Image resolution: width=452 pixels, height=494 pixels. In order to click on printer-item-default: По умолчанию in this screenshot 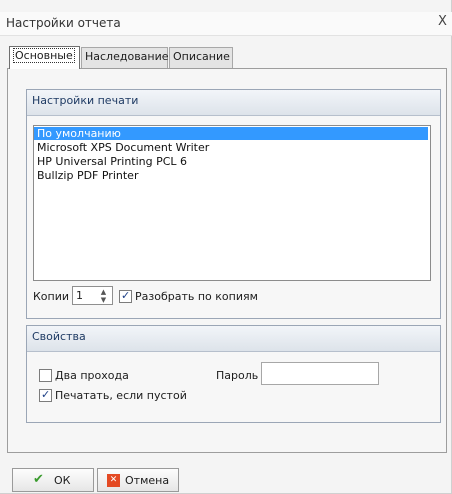, I will do `click(231, 133)`.